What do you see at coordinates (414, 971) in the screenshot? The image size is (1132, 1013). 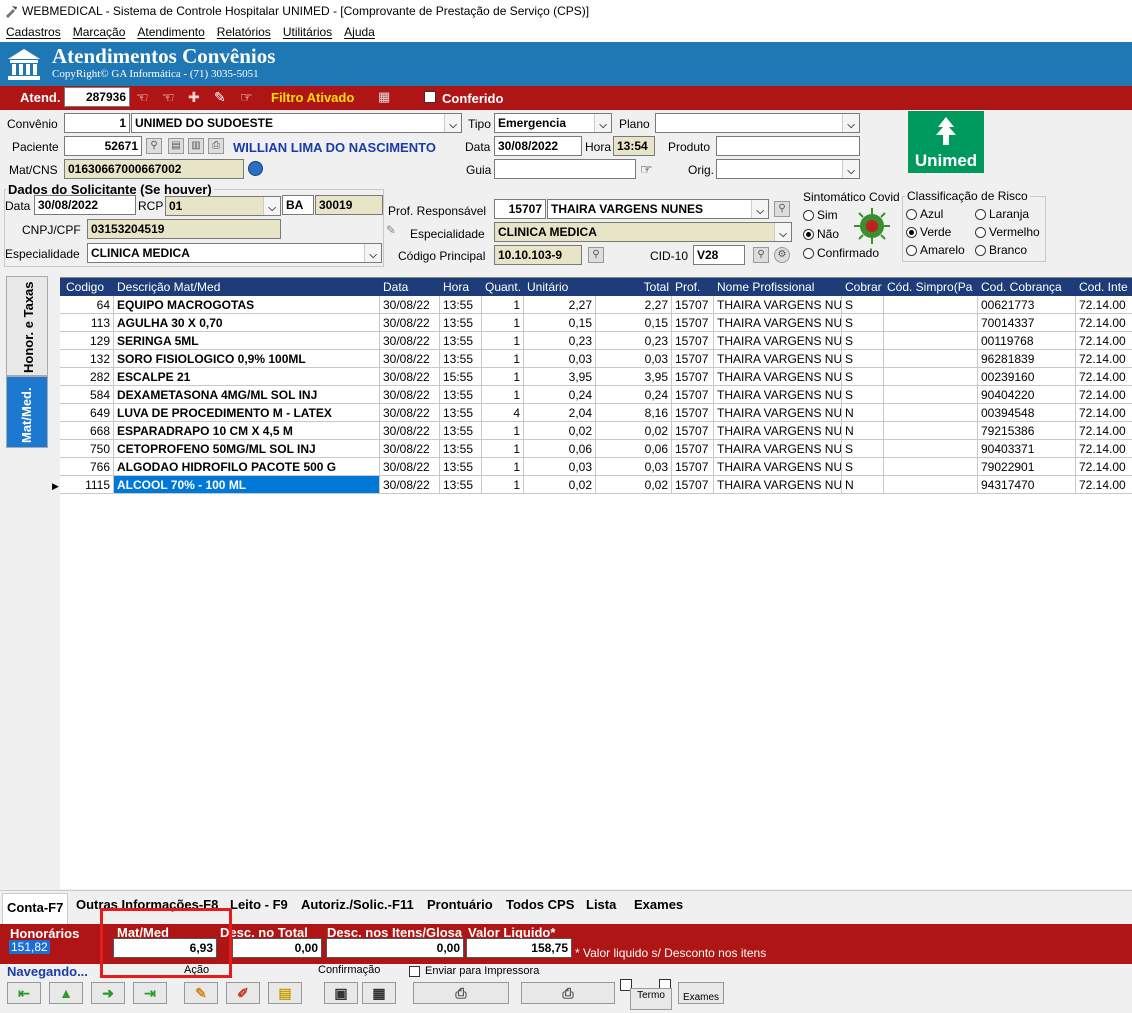 I see `enviar-checkbox` at bounding box center [414, 971].